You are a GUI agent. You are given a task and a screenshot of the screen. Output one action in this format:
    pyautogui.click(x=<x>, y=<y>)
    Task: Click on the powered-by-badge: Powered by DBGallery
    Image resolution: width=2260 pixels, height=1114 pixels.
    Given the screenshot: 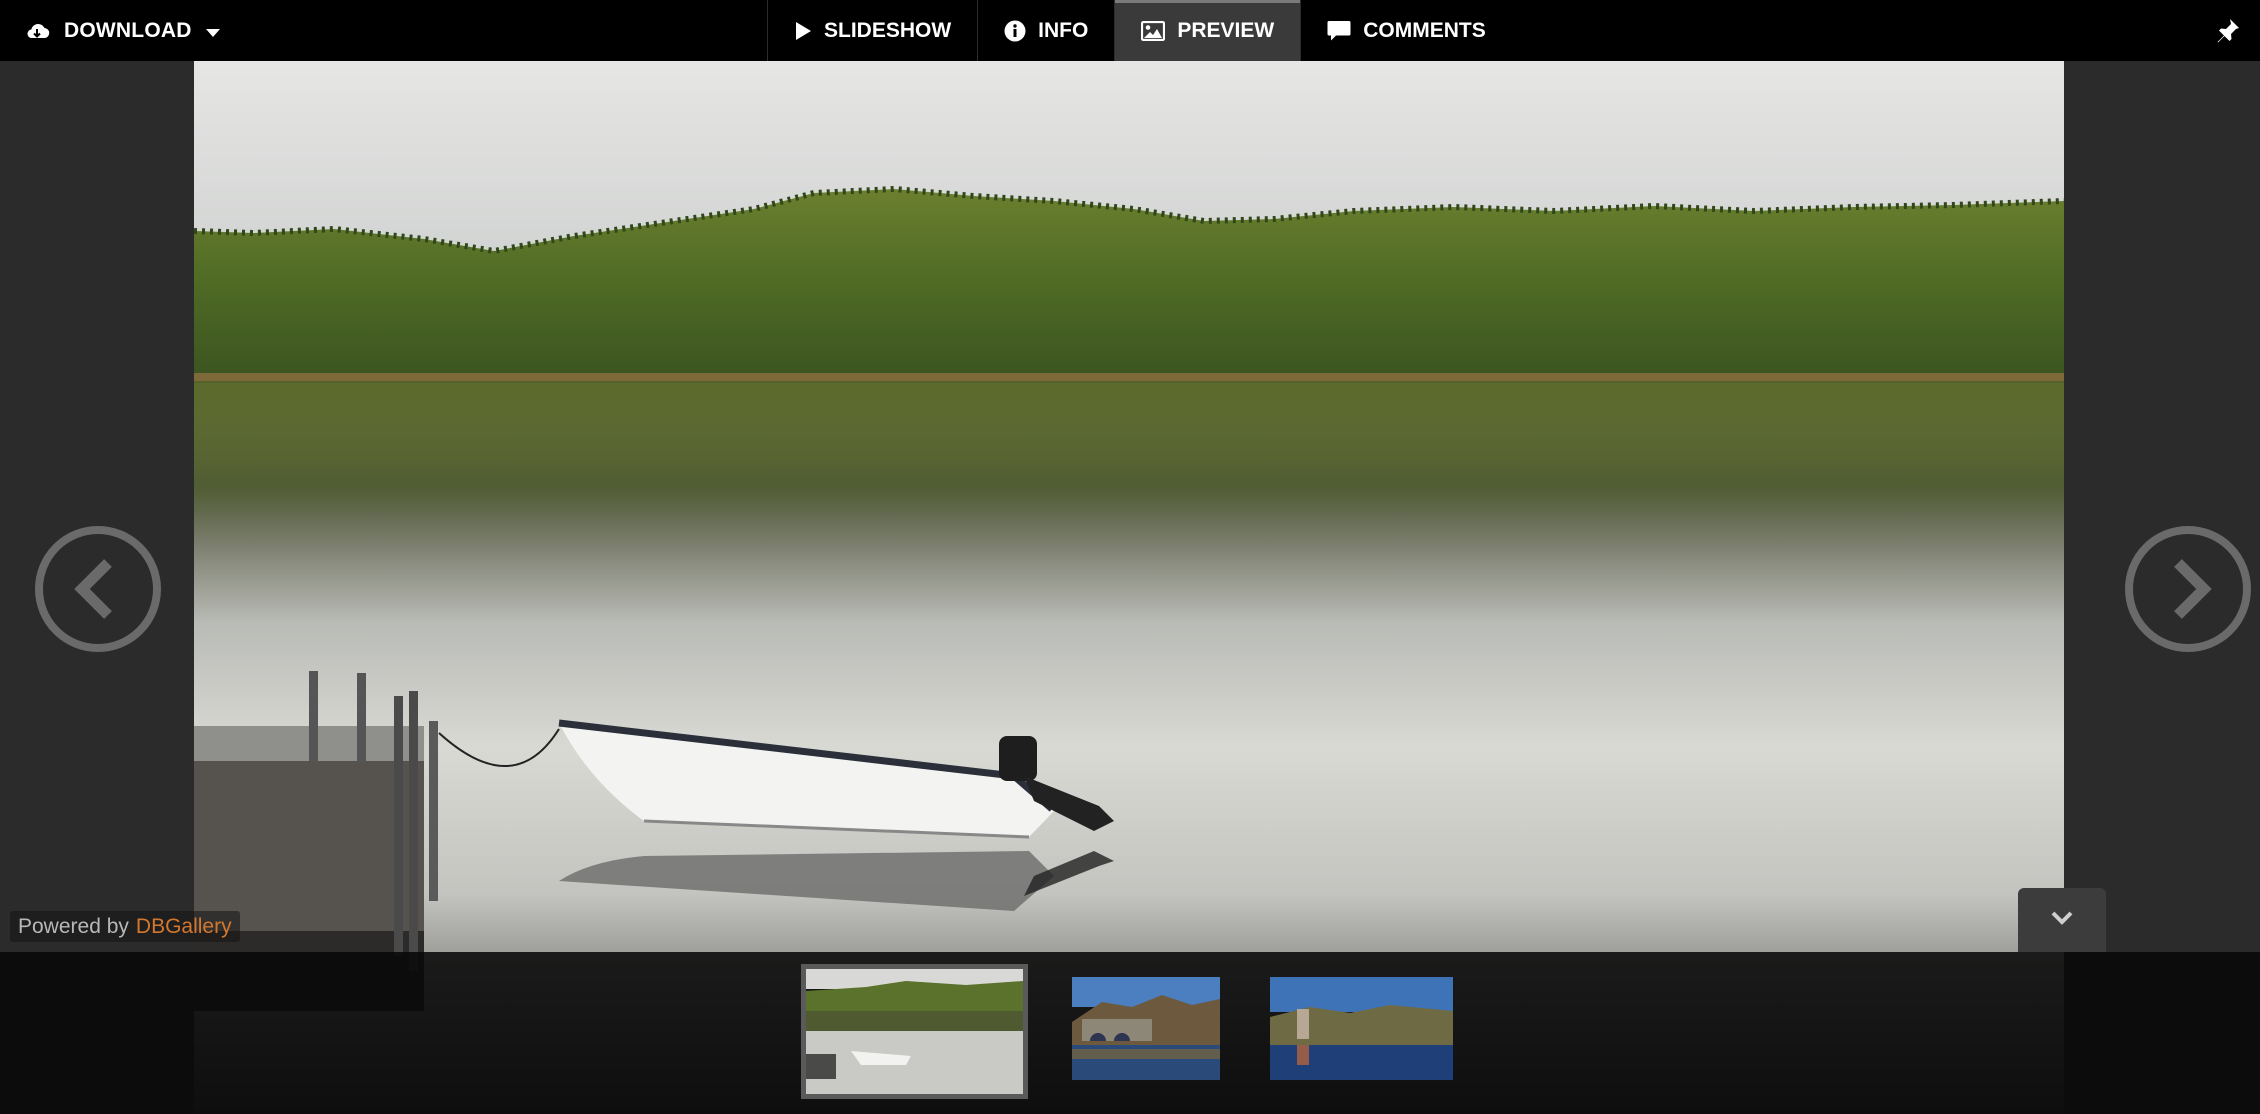 What is the action you would take?
    pyautogui.click(x=125, y=926)
    